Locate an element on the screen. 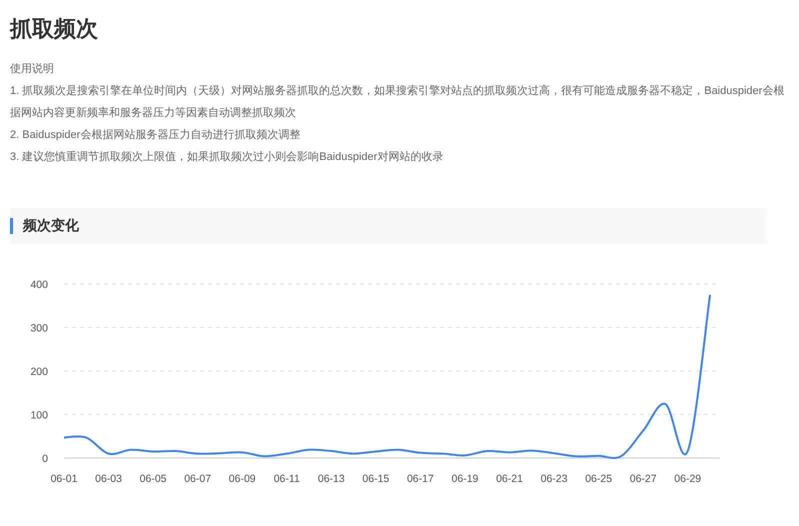  x-tick-label: 06-05 is located at coordinates (153, 479).